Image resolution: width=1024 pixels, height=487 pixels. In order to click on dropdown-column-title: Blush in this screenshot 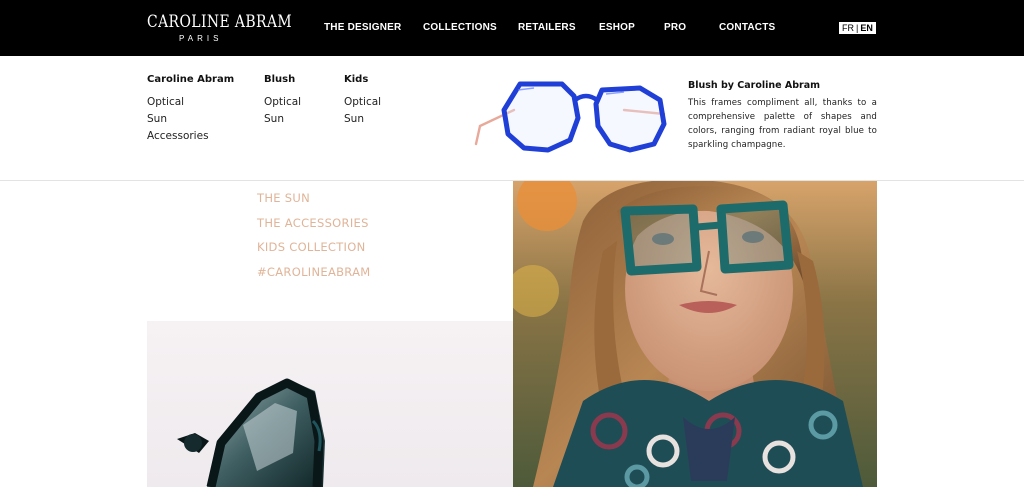, I will do `click(282, 79)`.